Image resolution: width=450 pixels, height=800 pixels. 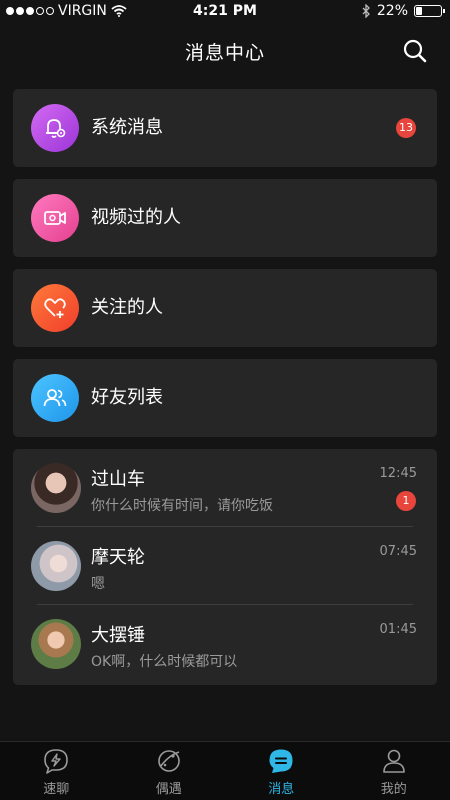 What do you see at coordinates (164, 662) in the screenshot?
I see `chat-preview: OK啊，什么时候都可以` at bounding box center [164, 662].